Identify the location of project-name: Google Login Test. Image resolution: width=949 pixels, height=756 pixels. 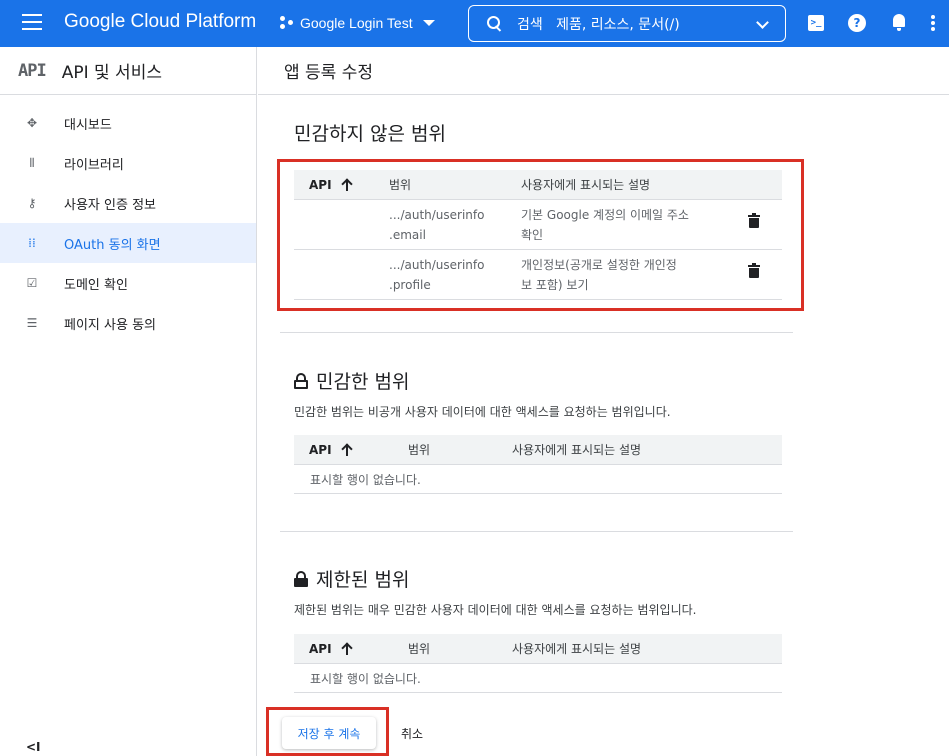
(356, 23).